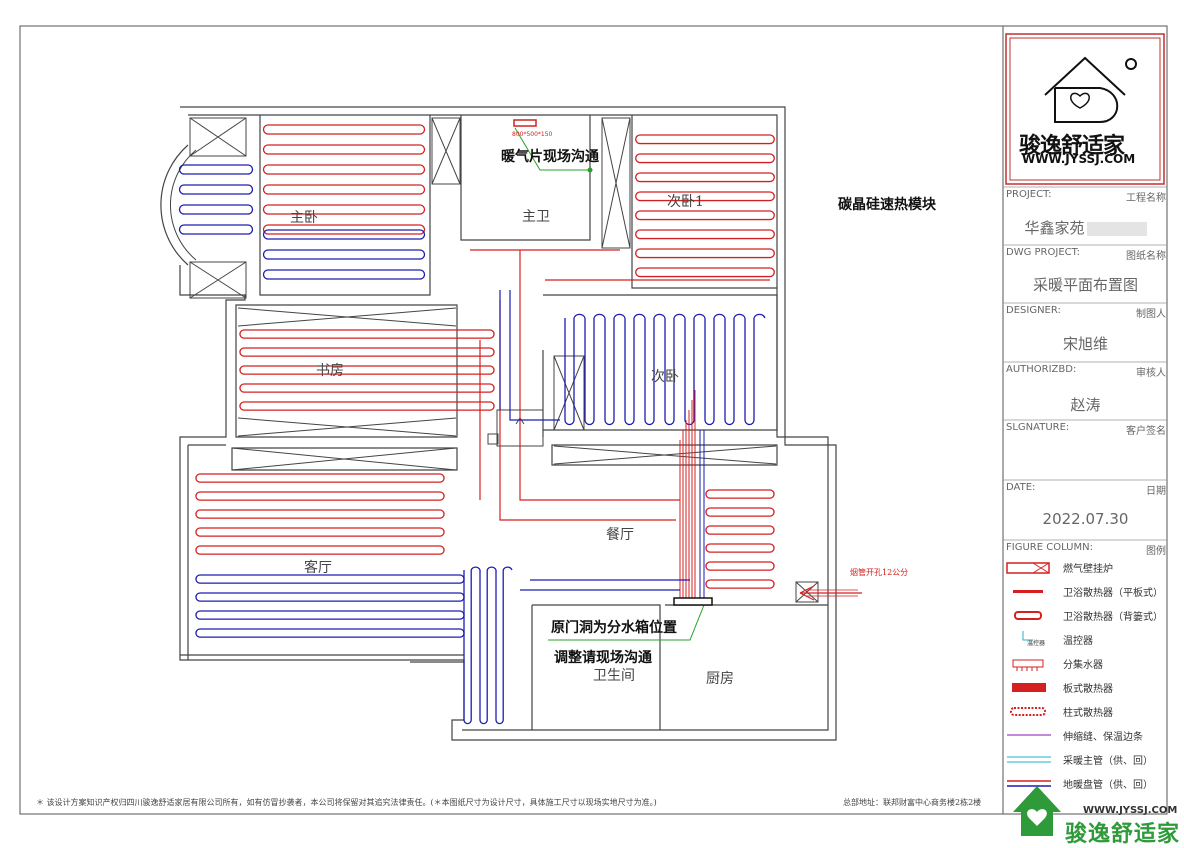 The height and width of the screenshot is (848, 1184). I want to click on project-value: 华鑫家苑, so click(1085, 227).